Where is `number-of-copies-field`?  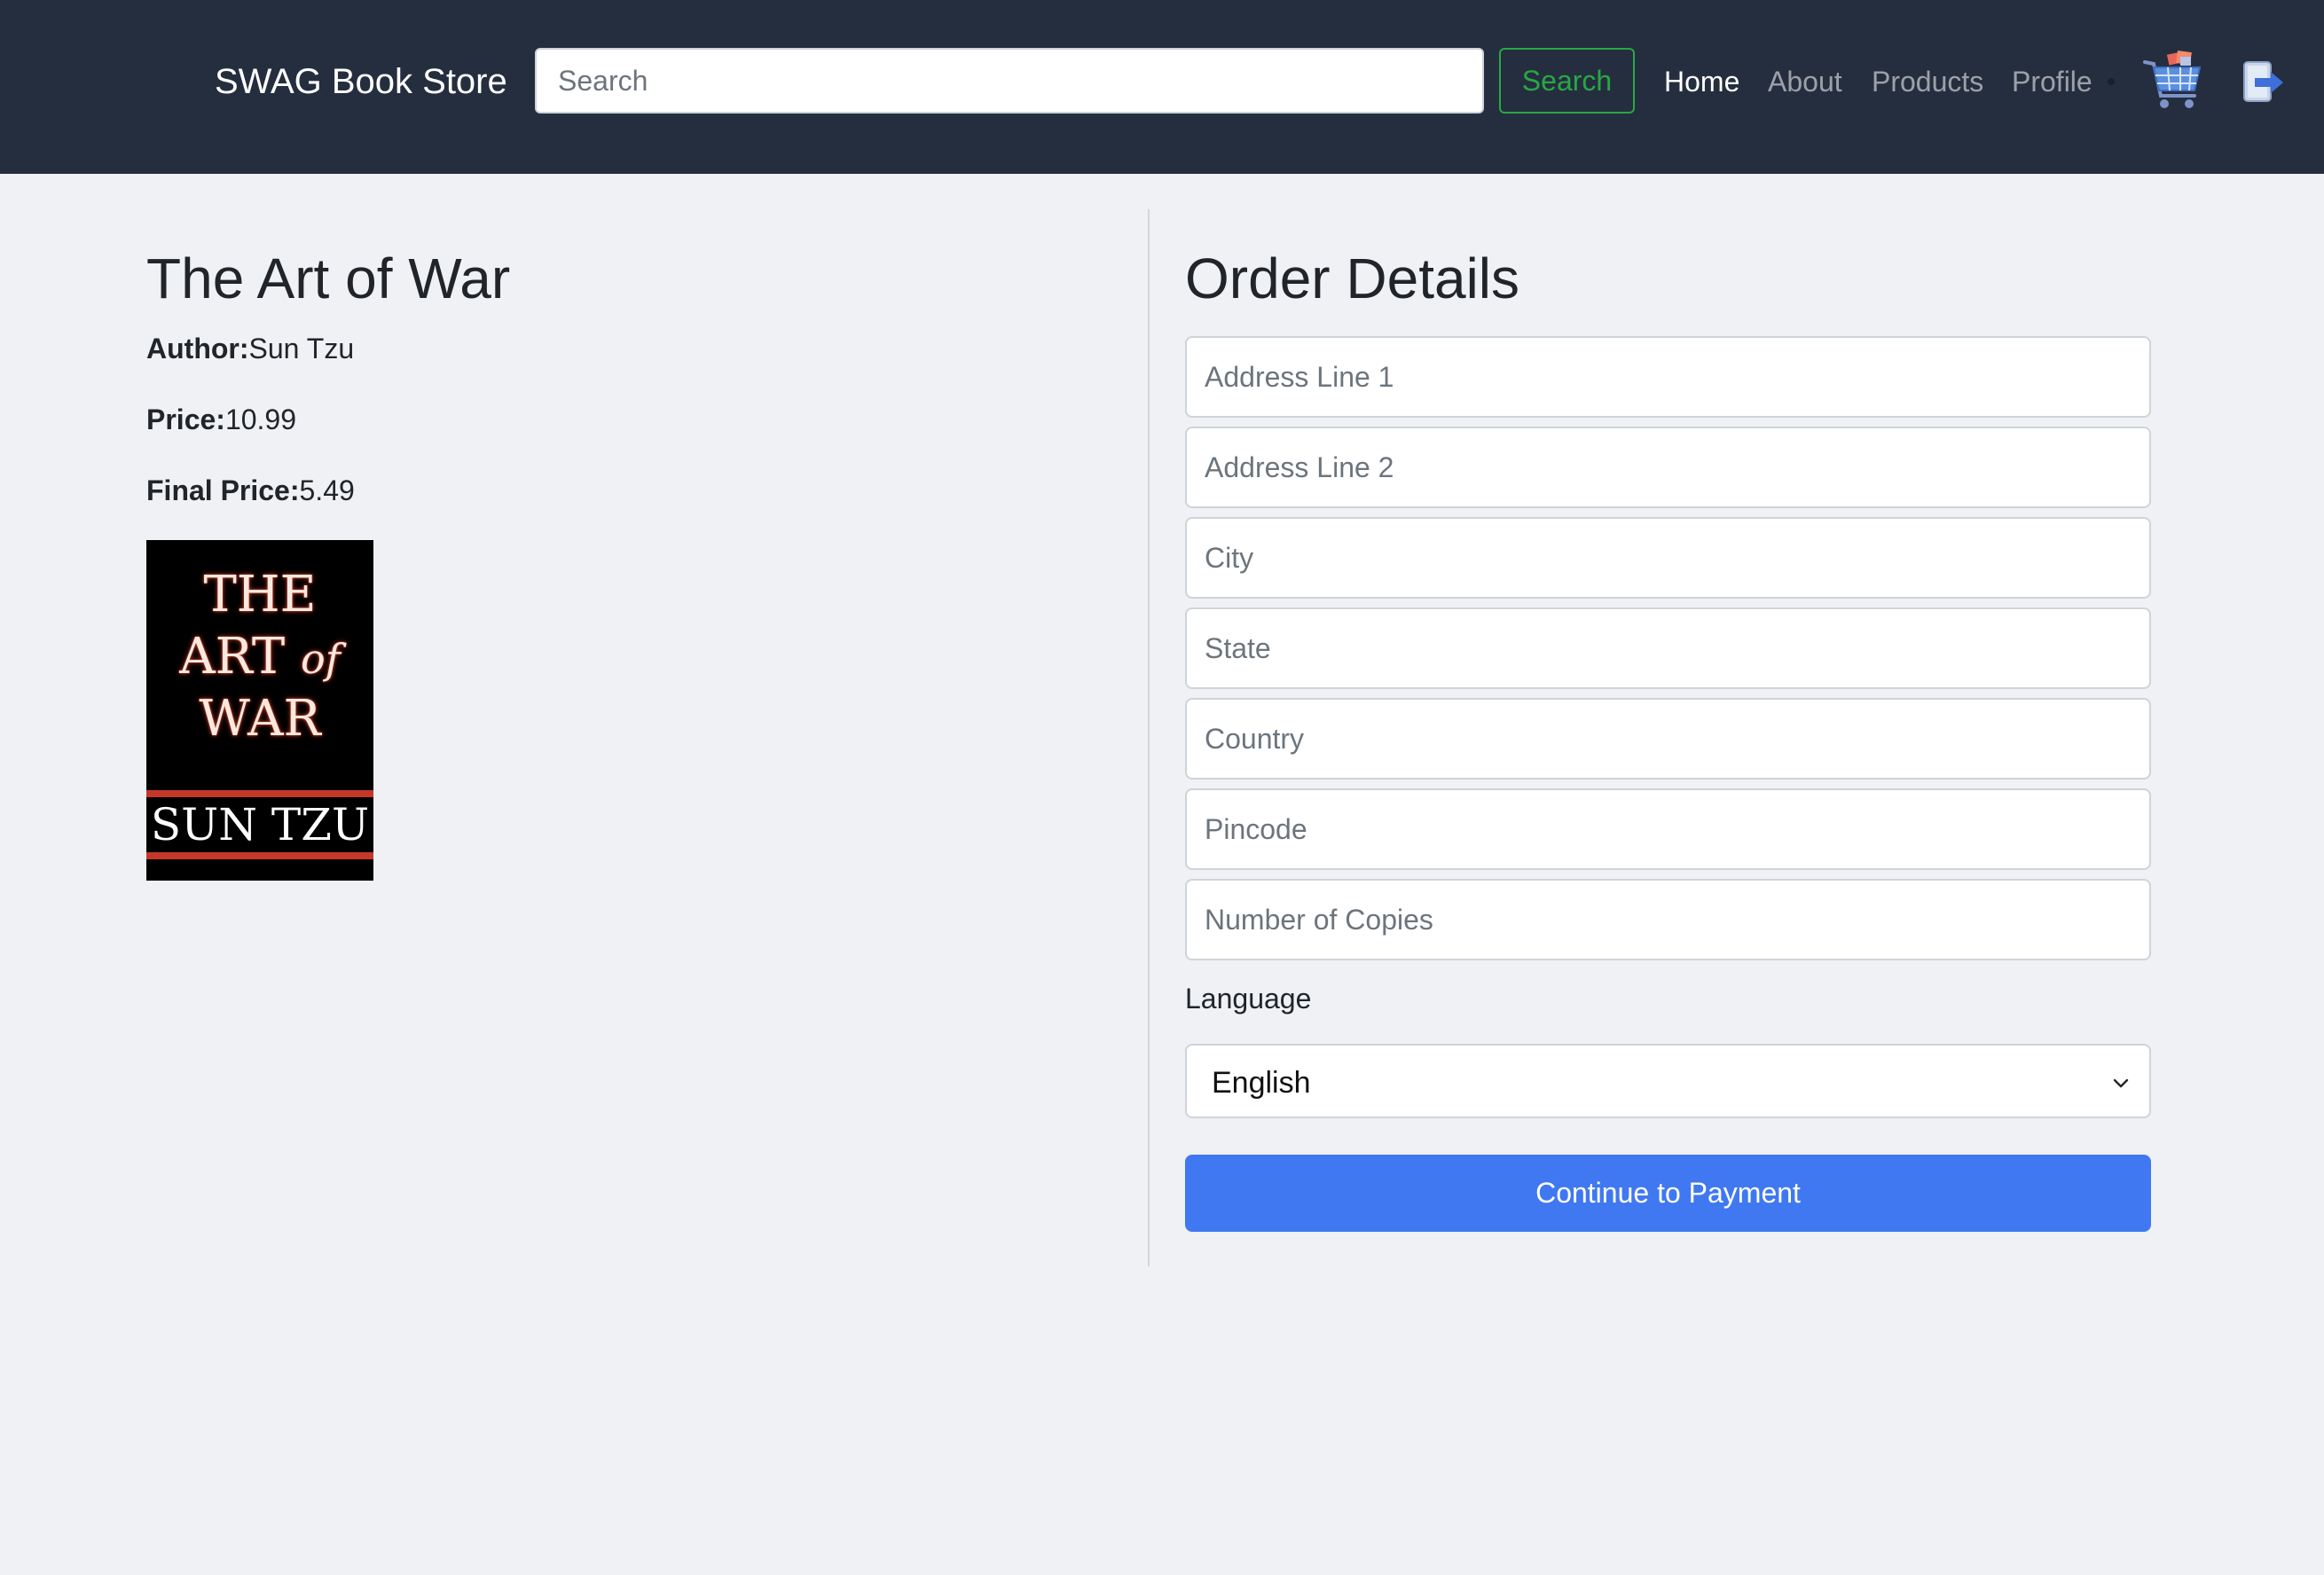 number-of-copies-field is located at coordinates (1668, 919).